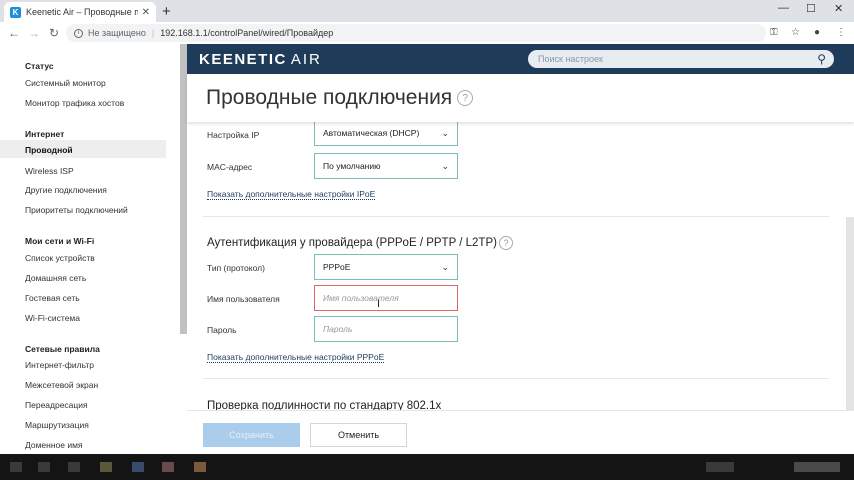 The image size is (854, 480). Describe the element at coordinates (55, 278) in the screenshot. I see `sidebar-item-home-network: Домашняя сеть` at that location.